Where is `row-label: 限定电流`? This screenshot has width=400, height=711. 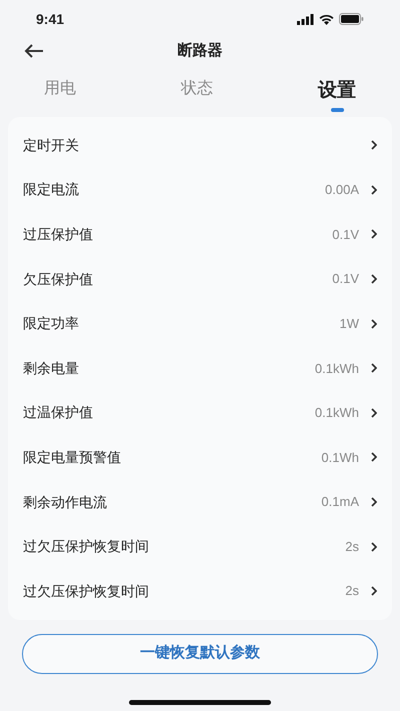 row-label: 限定电流 is located at coordinates (51, 190).